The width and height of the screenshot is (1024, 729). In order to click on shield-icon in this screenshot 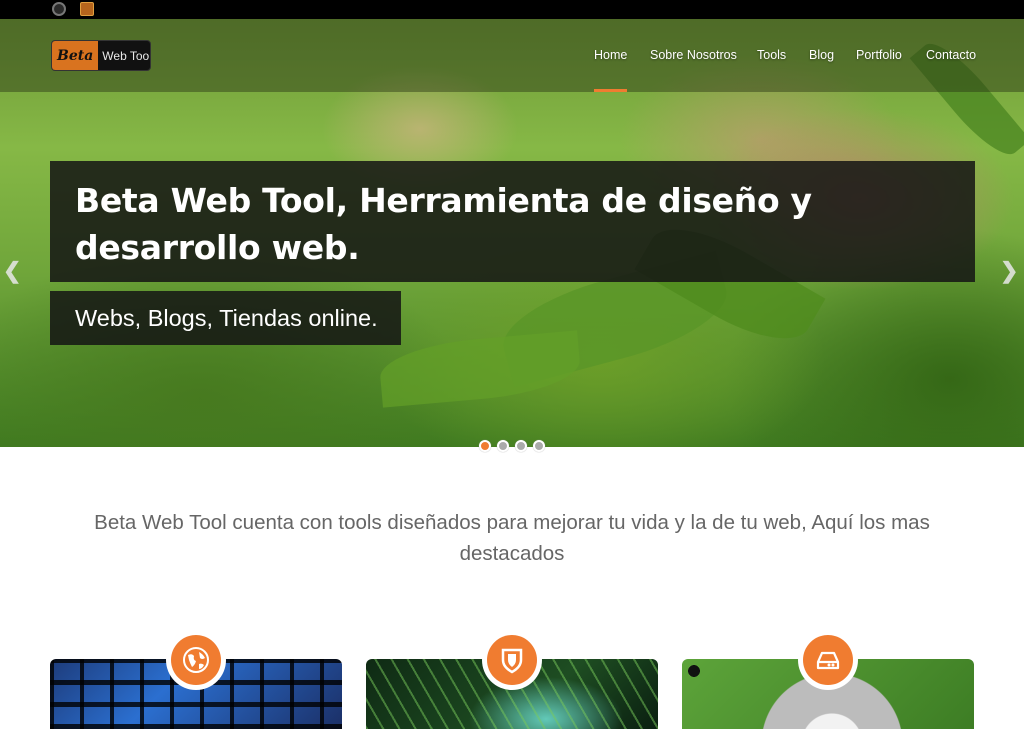, I will do `click(512, 661)`.